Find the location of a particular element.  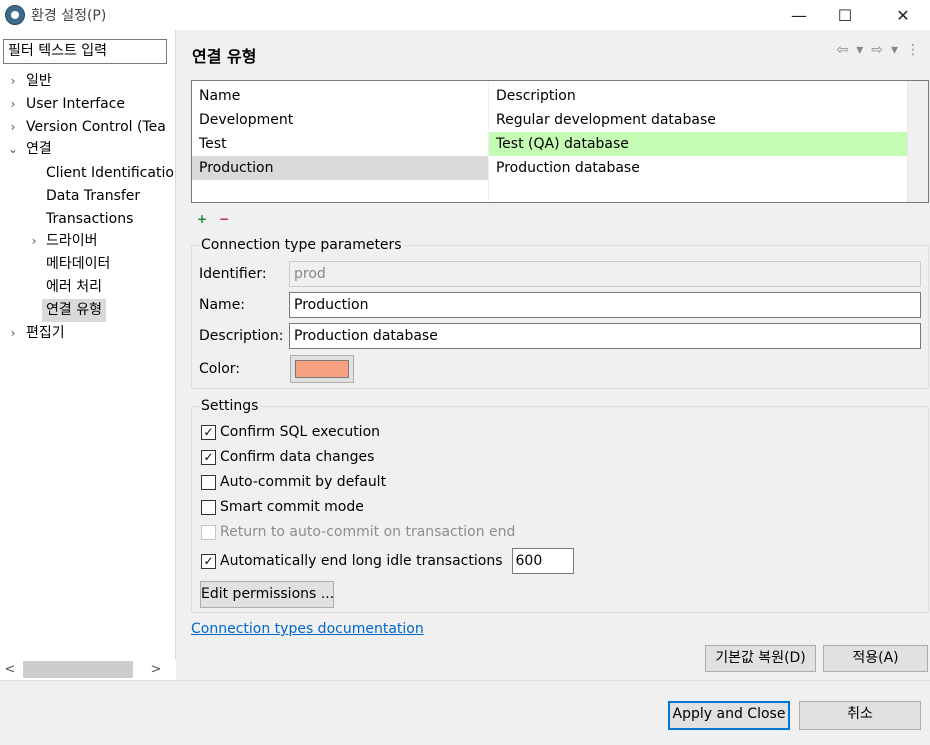

column-header-description: Description is located at coordinates (698, 96).